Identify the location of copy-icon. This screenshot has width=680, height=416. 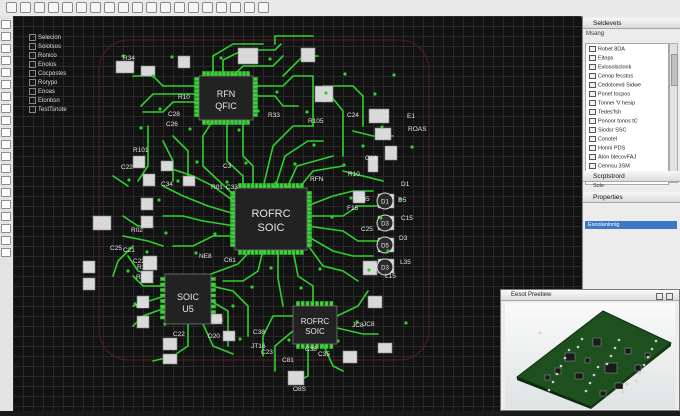
(81, 7).